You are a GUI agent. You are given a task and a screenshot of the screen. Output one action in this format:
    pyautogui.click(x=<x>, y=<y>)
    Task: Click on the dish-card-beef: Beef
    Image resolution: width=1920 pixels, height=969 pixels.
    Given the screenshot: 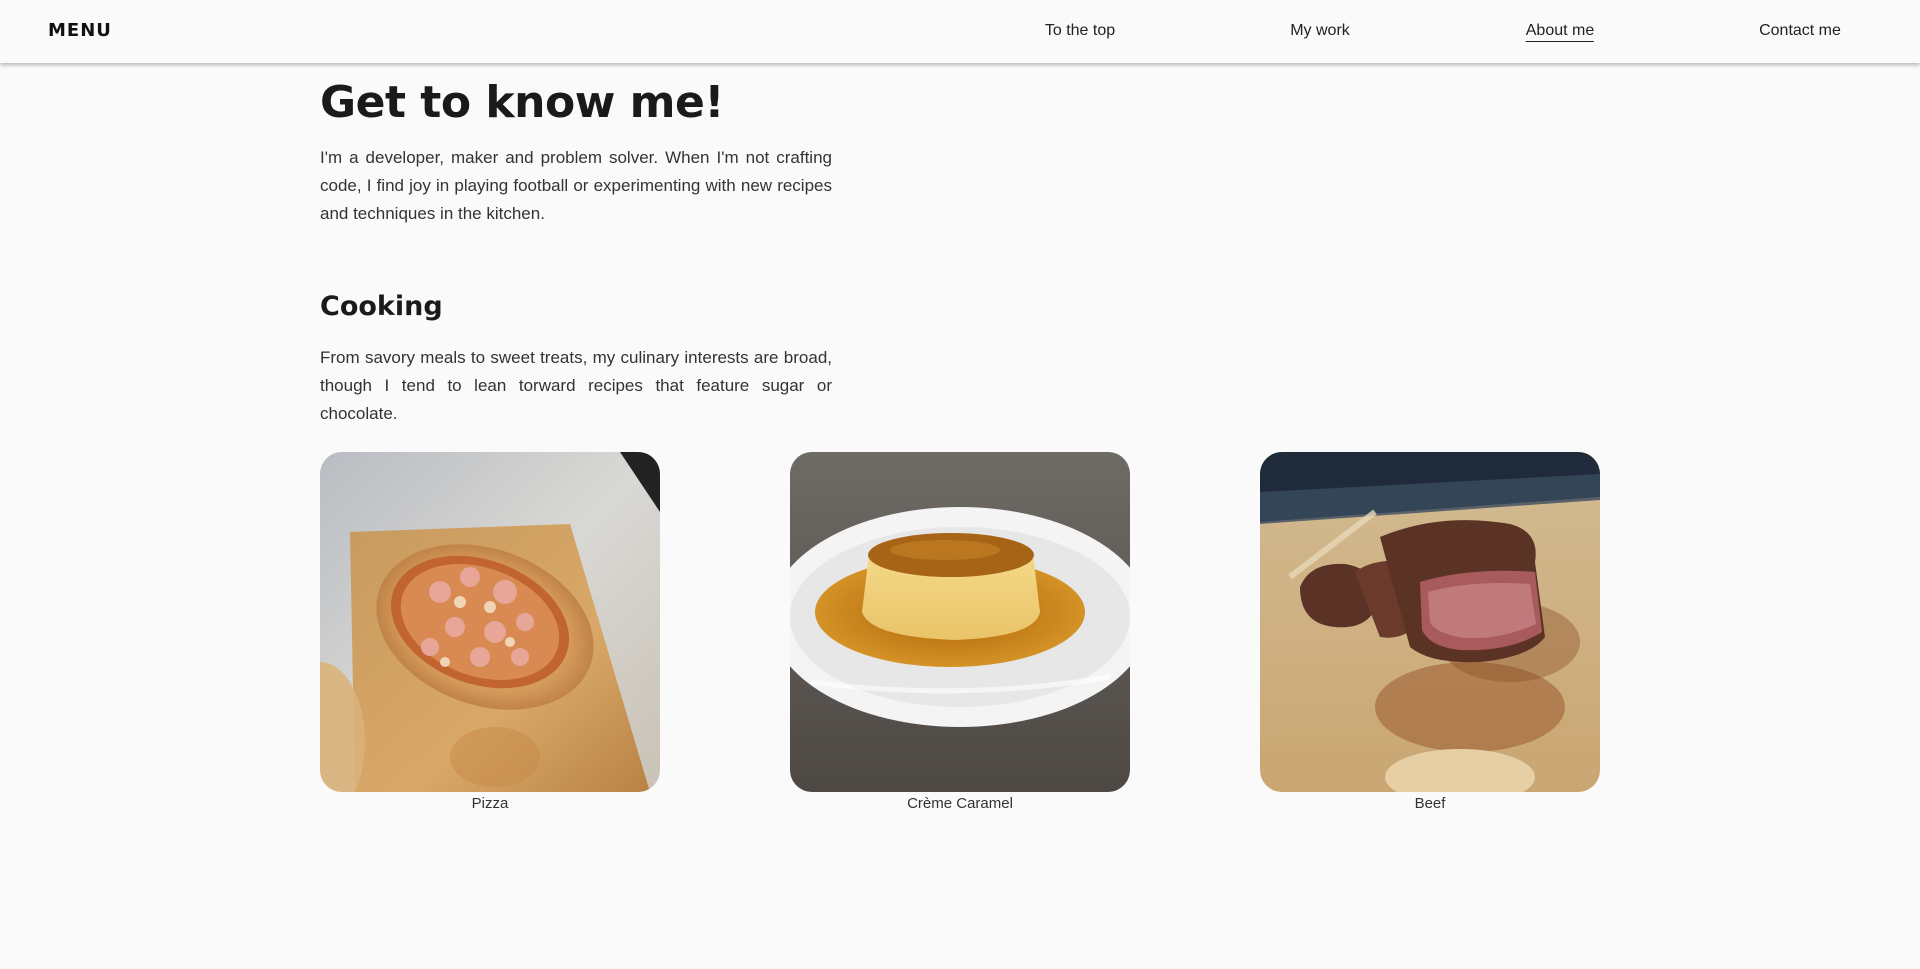 What is the action you would take?
    pyautogui.click(x=1430, y=632)
    